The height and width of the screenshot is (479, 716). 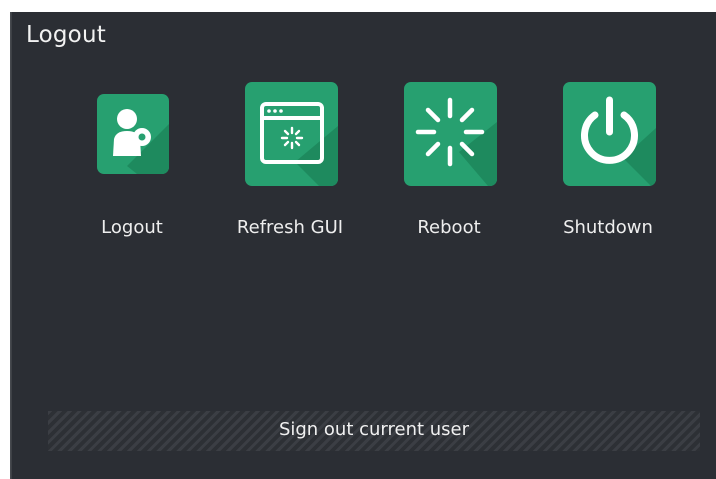 I want to click on reboot-button: Reboot, so click(x=449, y=167).